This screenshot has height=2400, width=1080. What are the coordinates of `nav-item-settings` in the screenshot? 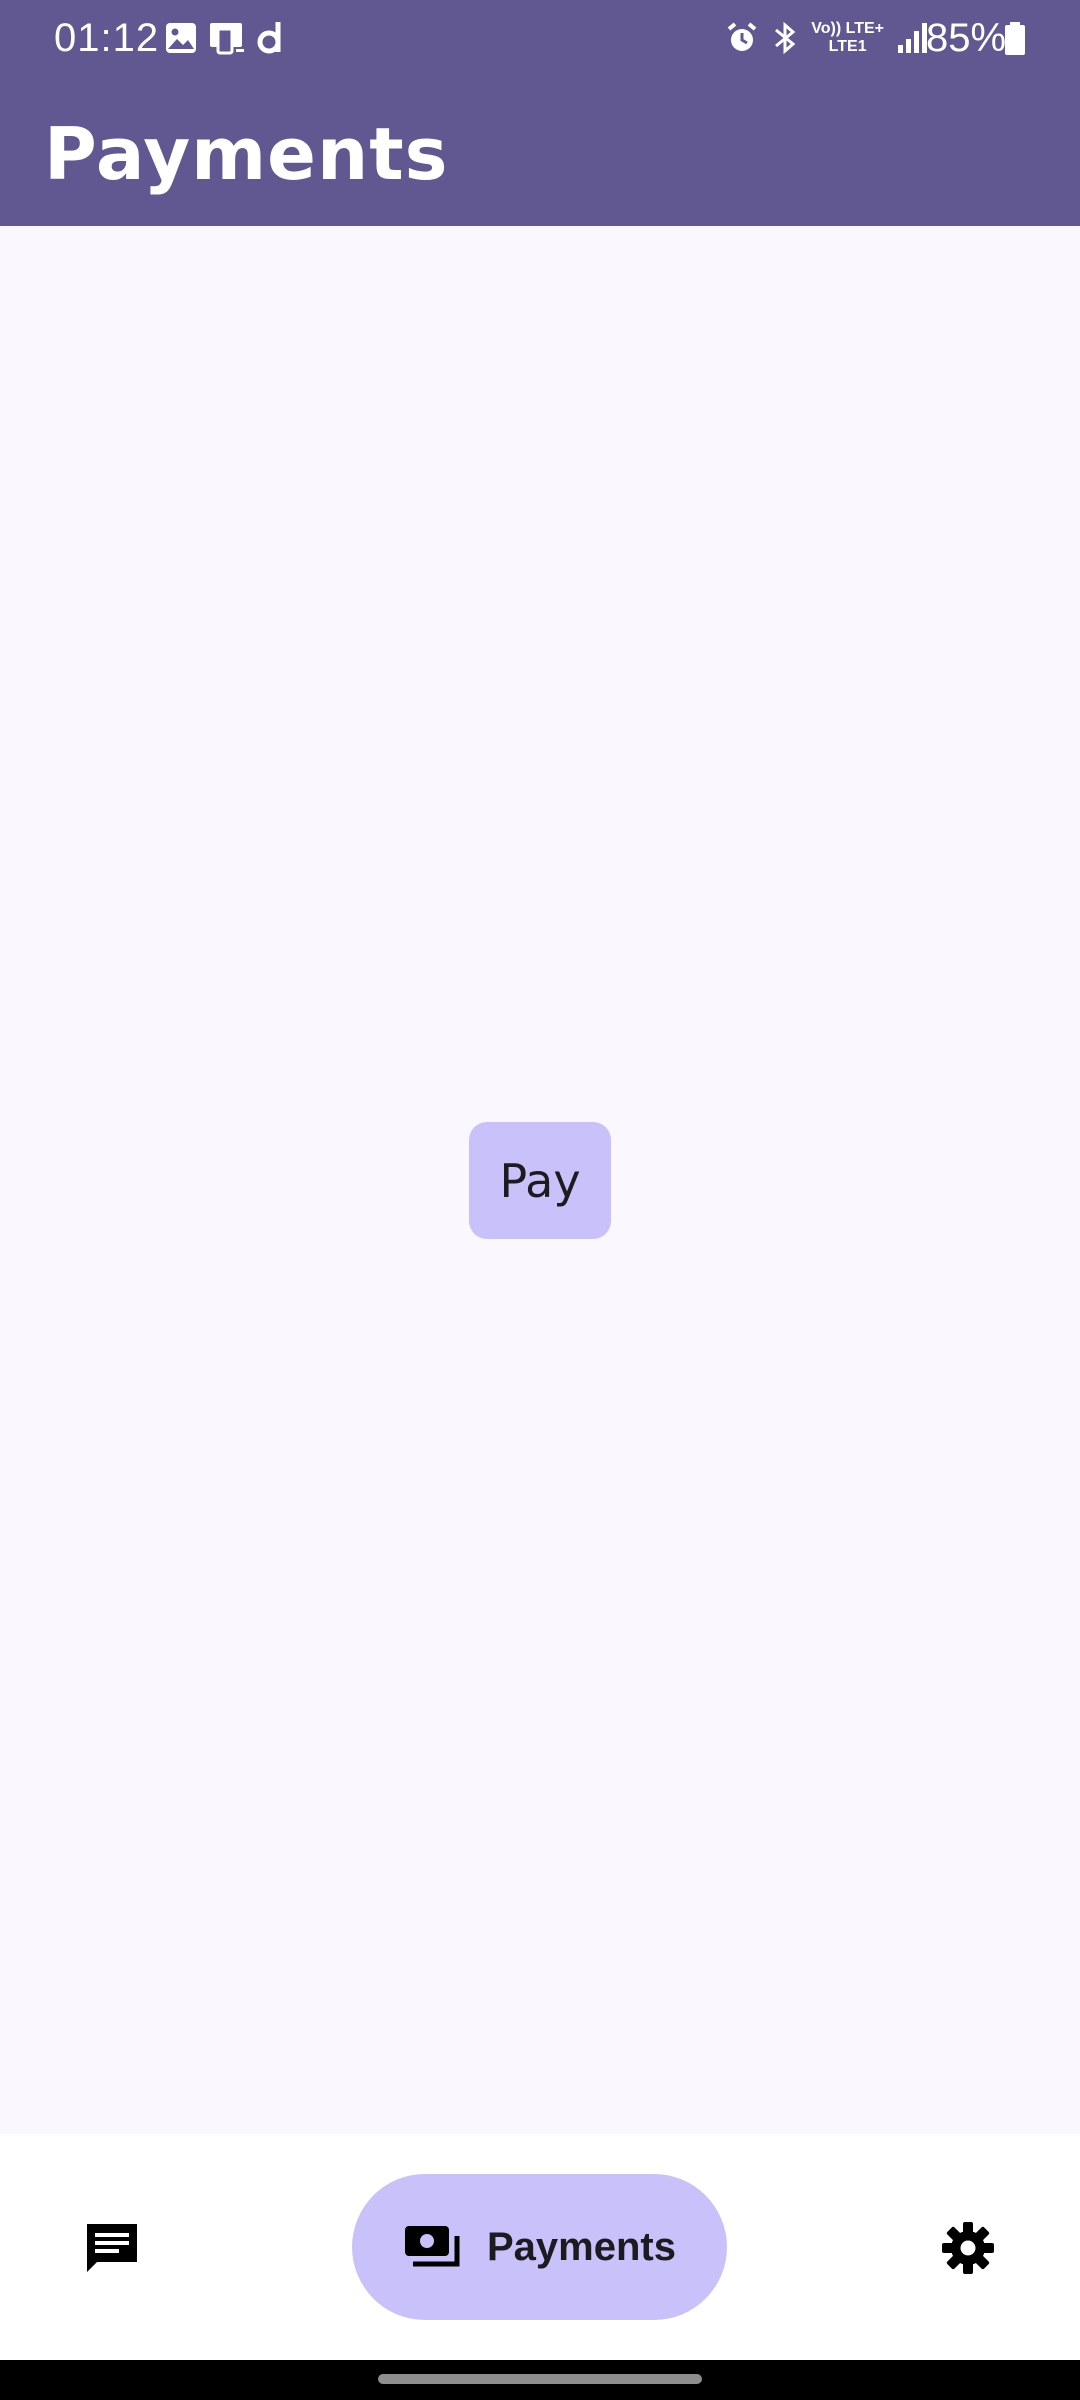 It's located at (968, 2248).